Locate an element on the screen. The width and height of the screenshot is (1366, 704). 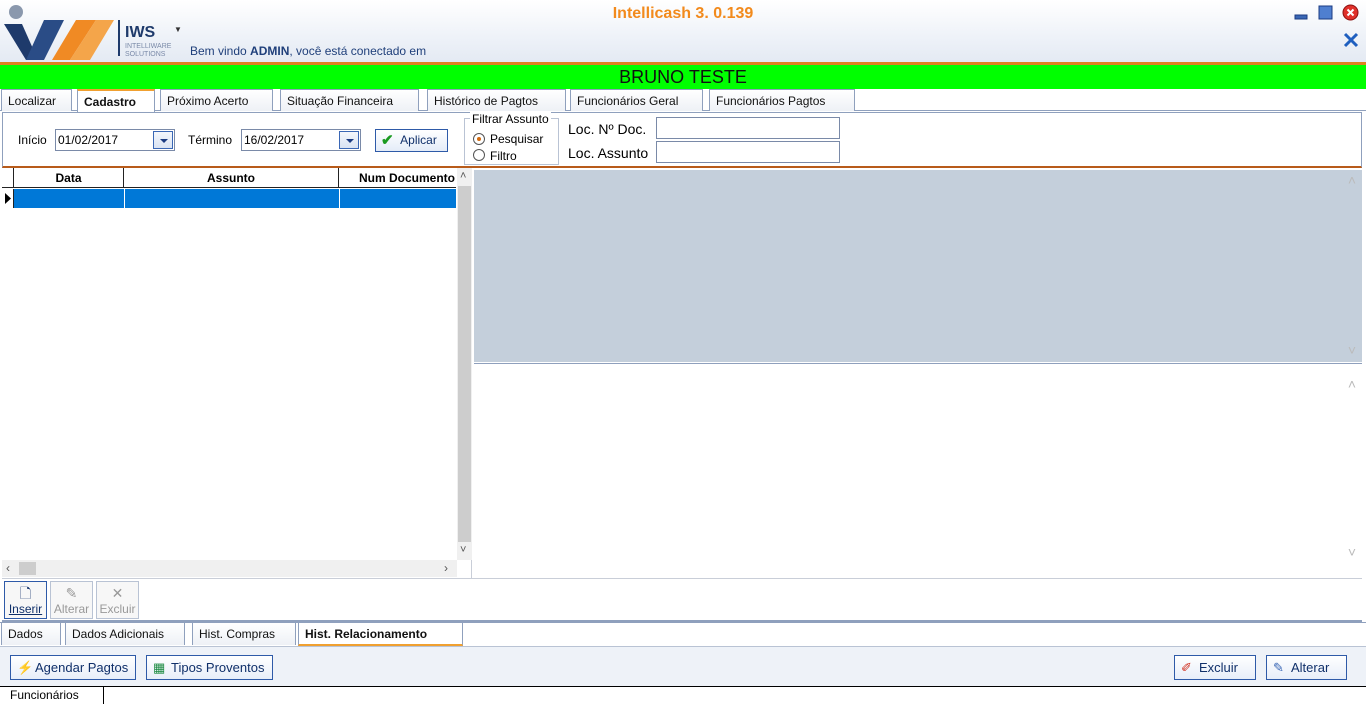
tab-localizar: Localizar is located at coordinates (36, 100).